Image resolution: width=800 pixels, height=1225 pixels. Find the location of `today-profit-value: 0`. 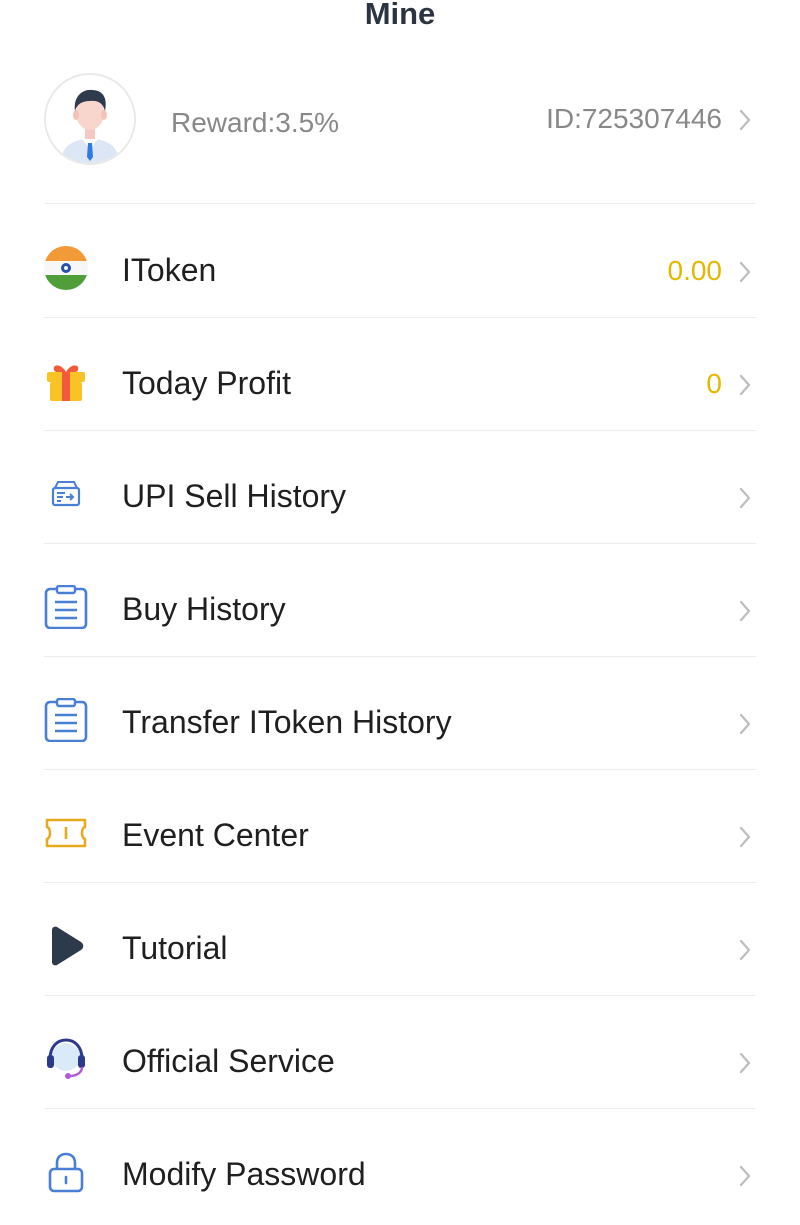

today-profit-value: 0 is located at coordinates (714, 383).